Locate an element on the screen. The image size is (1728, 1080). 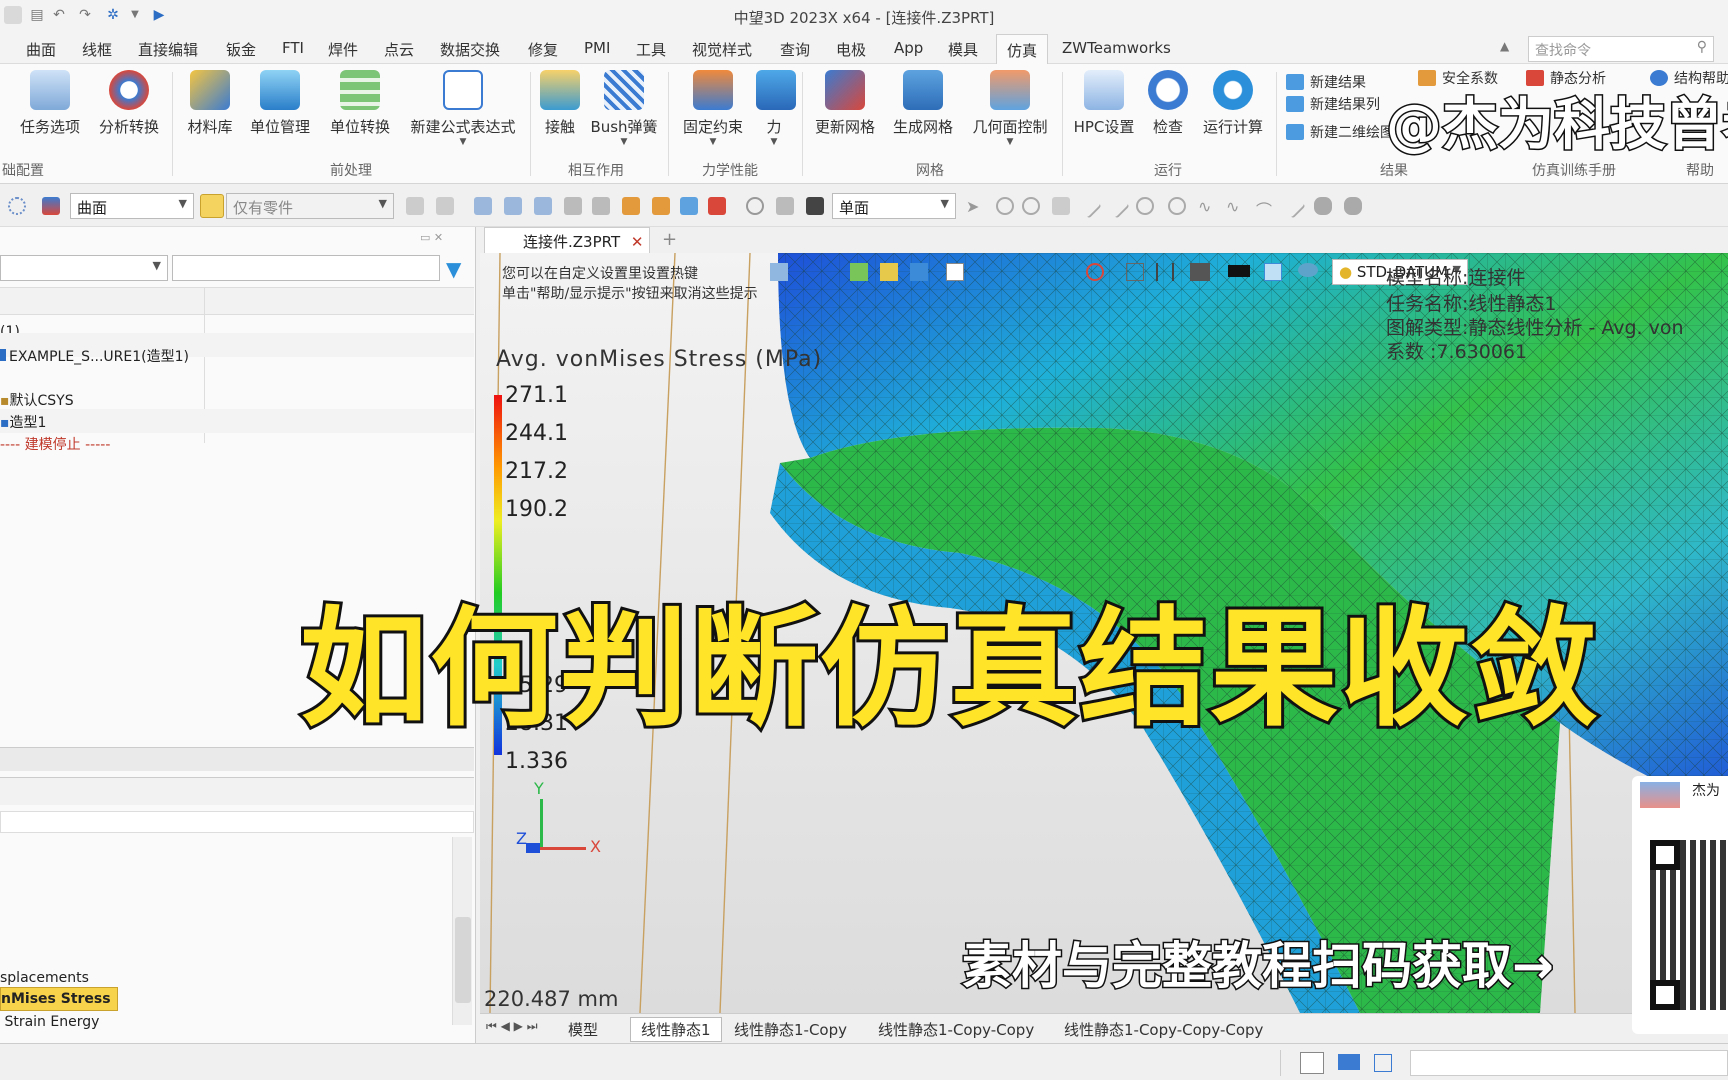
tool-icon-k is located at coordinates (717, 206).